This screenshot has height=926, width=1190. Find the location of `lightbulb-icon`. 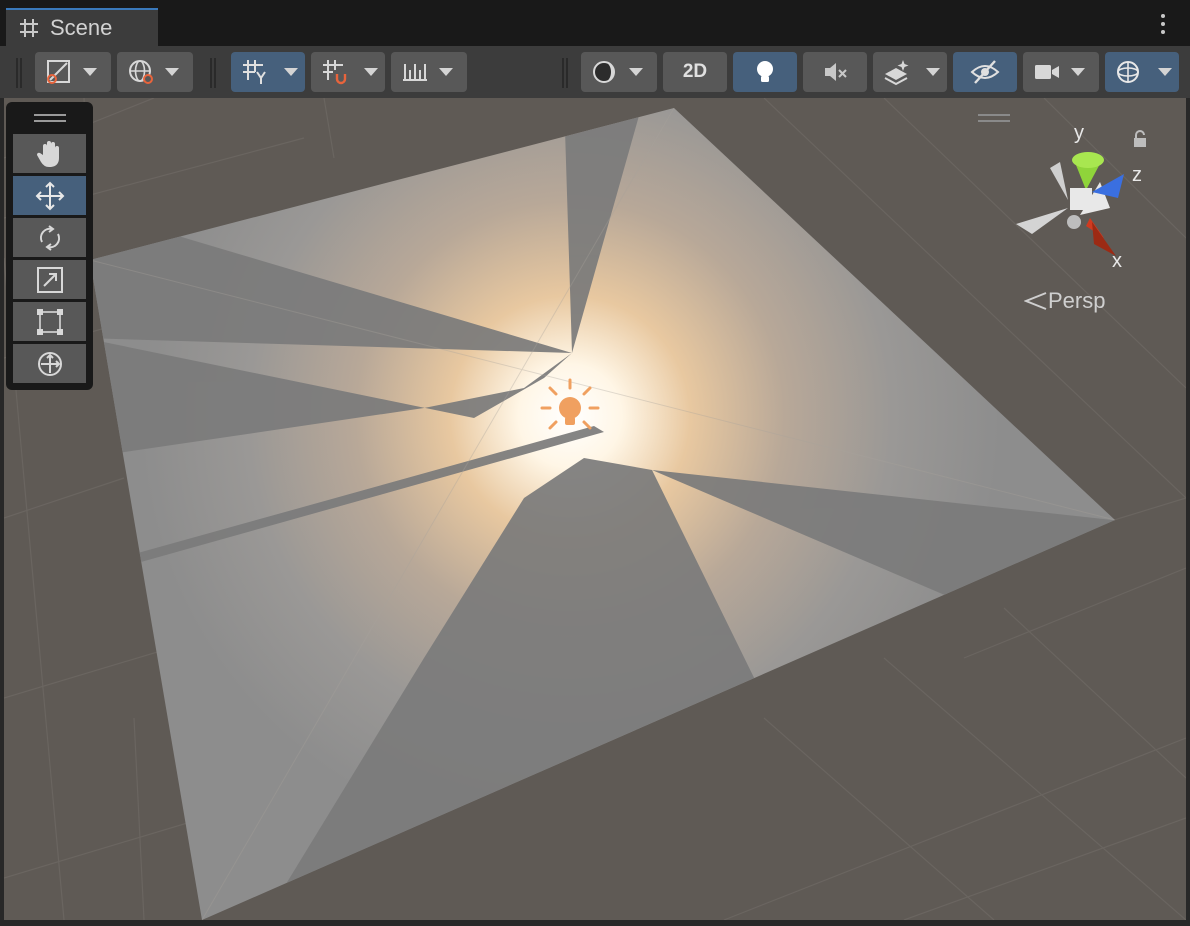

lightbulb-icon is located at coordinates (765, 71).